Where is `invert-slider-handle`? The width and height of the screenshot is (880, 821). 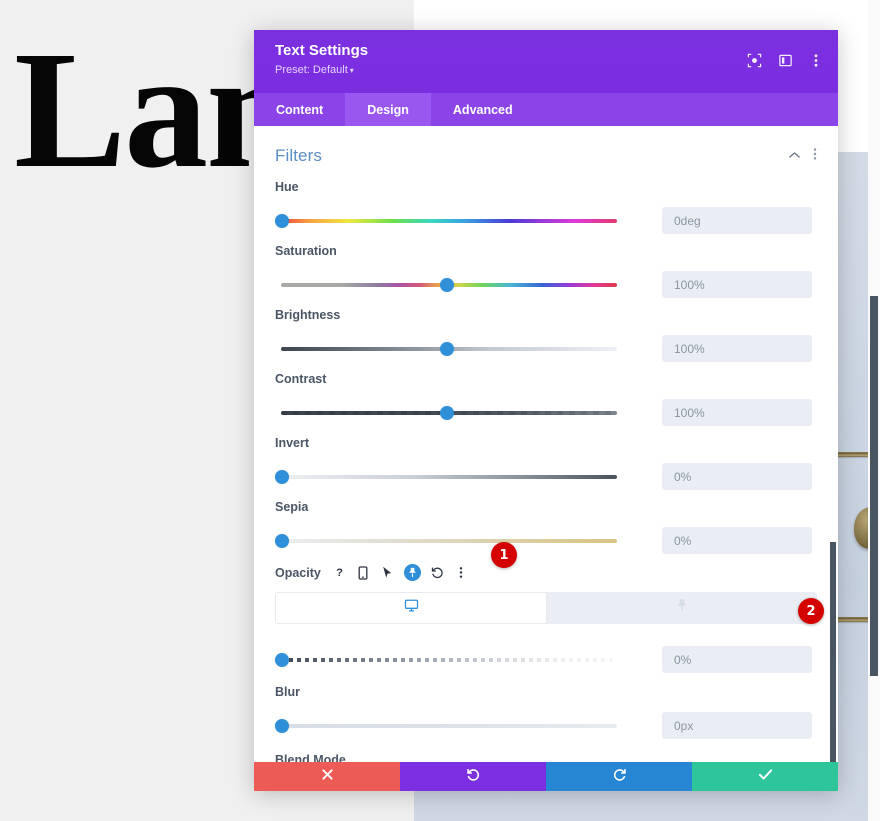
invert-slider-handle is located at coordinates (282, 476).